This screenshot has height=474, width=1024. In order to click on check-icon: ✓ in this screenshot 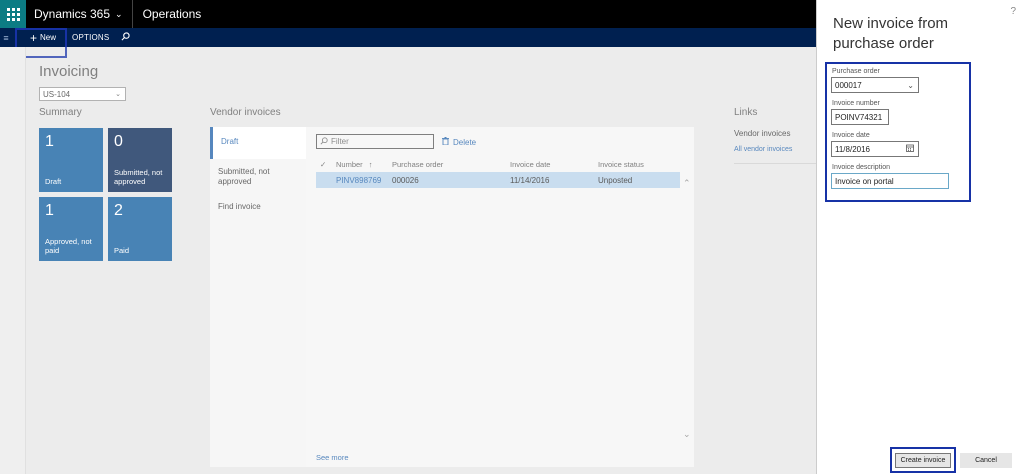, I will do `click(323, 164)`.